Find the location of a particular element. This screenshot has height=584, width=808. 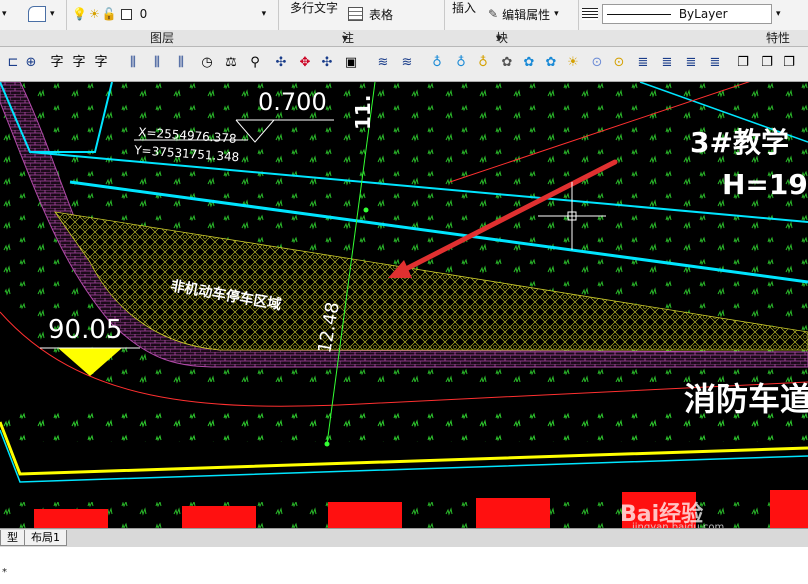

table-label: 表格 is located at coordinates (381, 14).